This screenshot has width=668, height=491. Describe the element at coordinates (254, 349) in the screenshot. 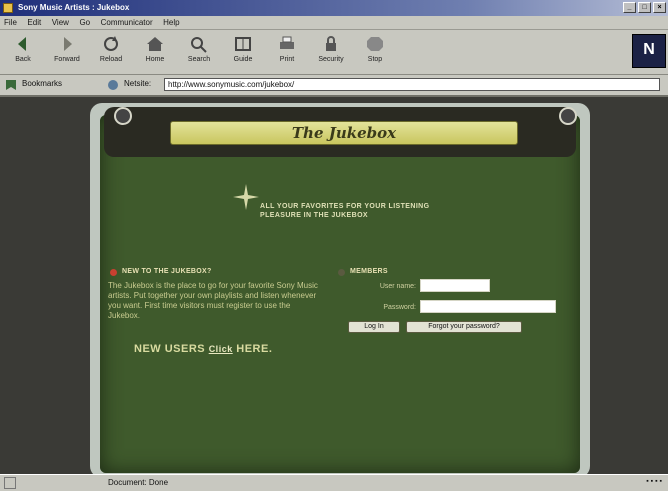

I see `here-label: HERE.` at that location.